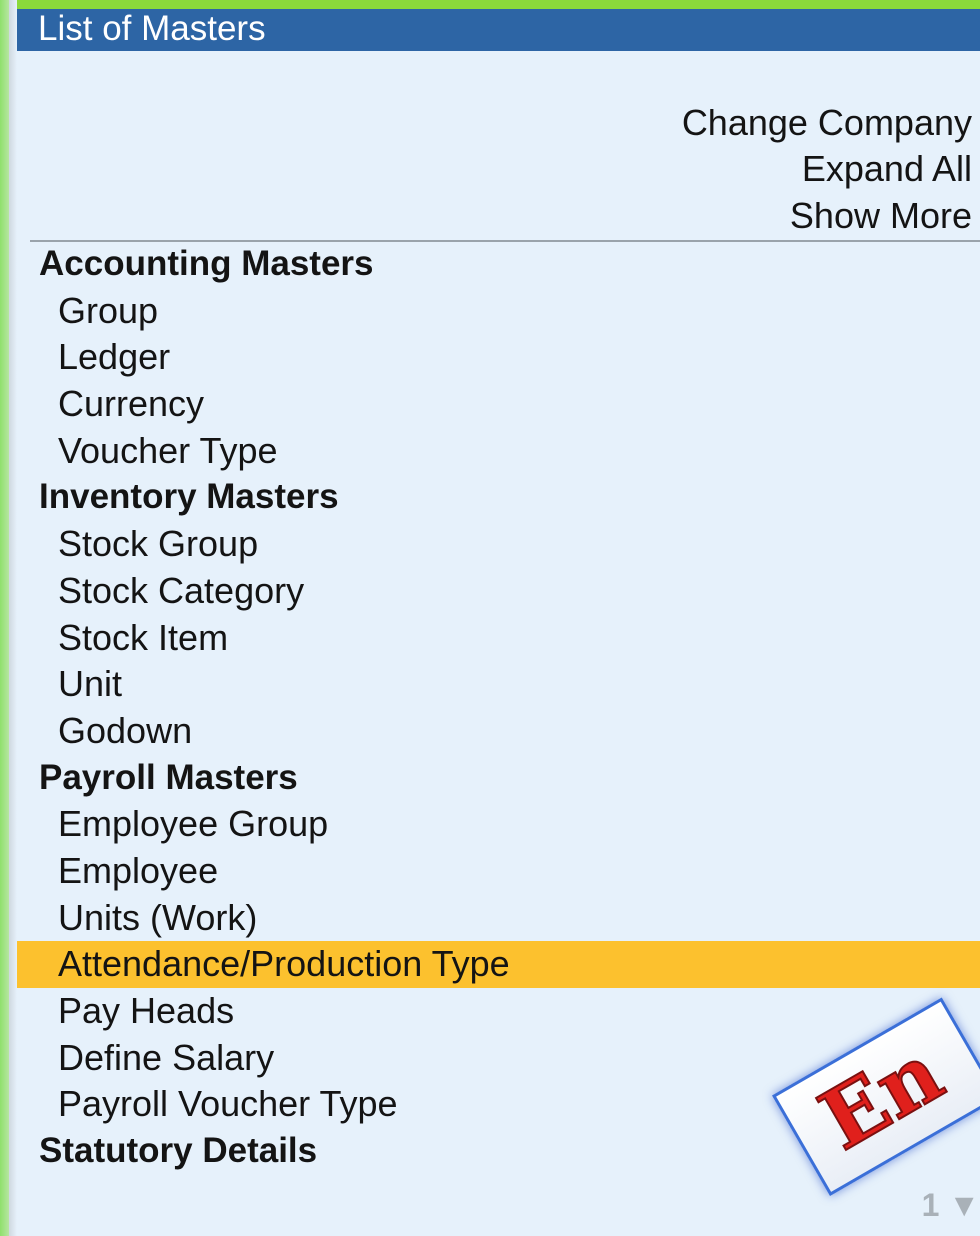 The image size is (980, 1236). What do you see at coordinates (498, 871) in the screenshot?
I see `list-item-employee: Employee` at bounding box center [498, 871].